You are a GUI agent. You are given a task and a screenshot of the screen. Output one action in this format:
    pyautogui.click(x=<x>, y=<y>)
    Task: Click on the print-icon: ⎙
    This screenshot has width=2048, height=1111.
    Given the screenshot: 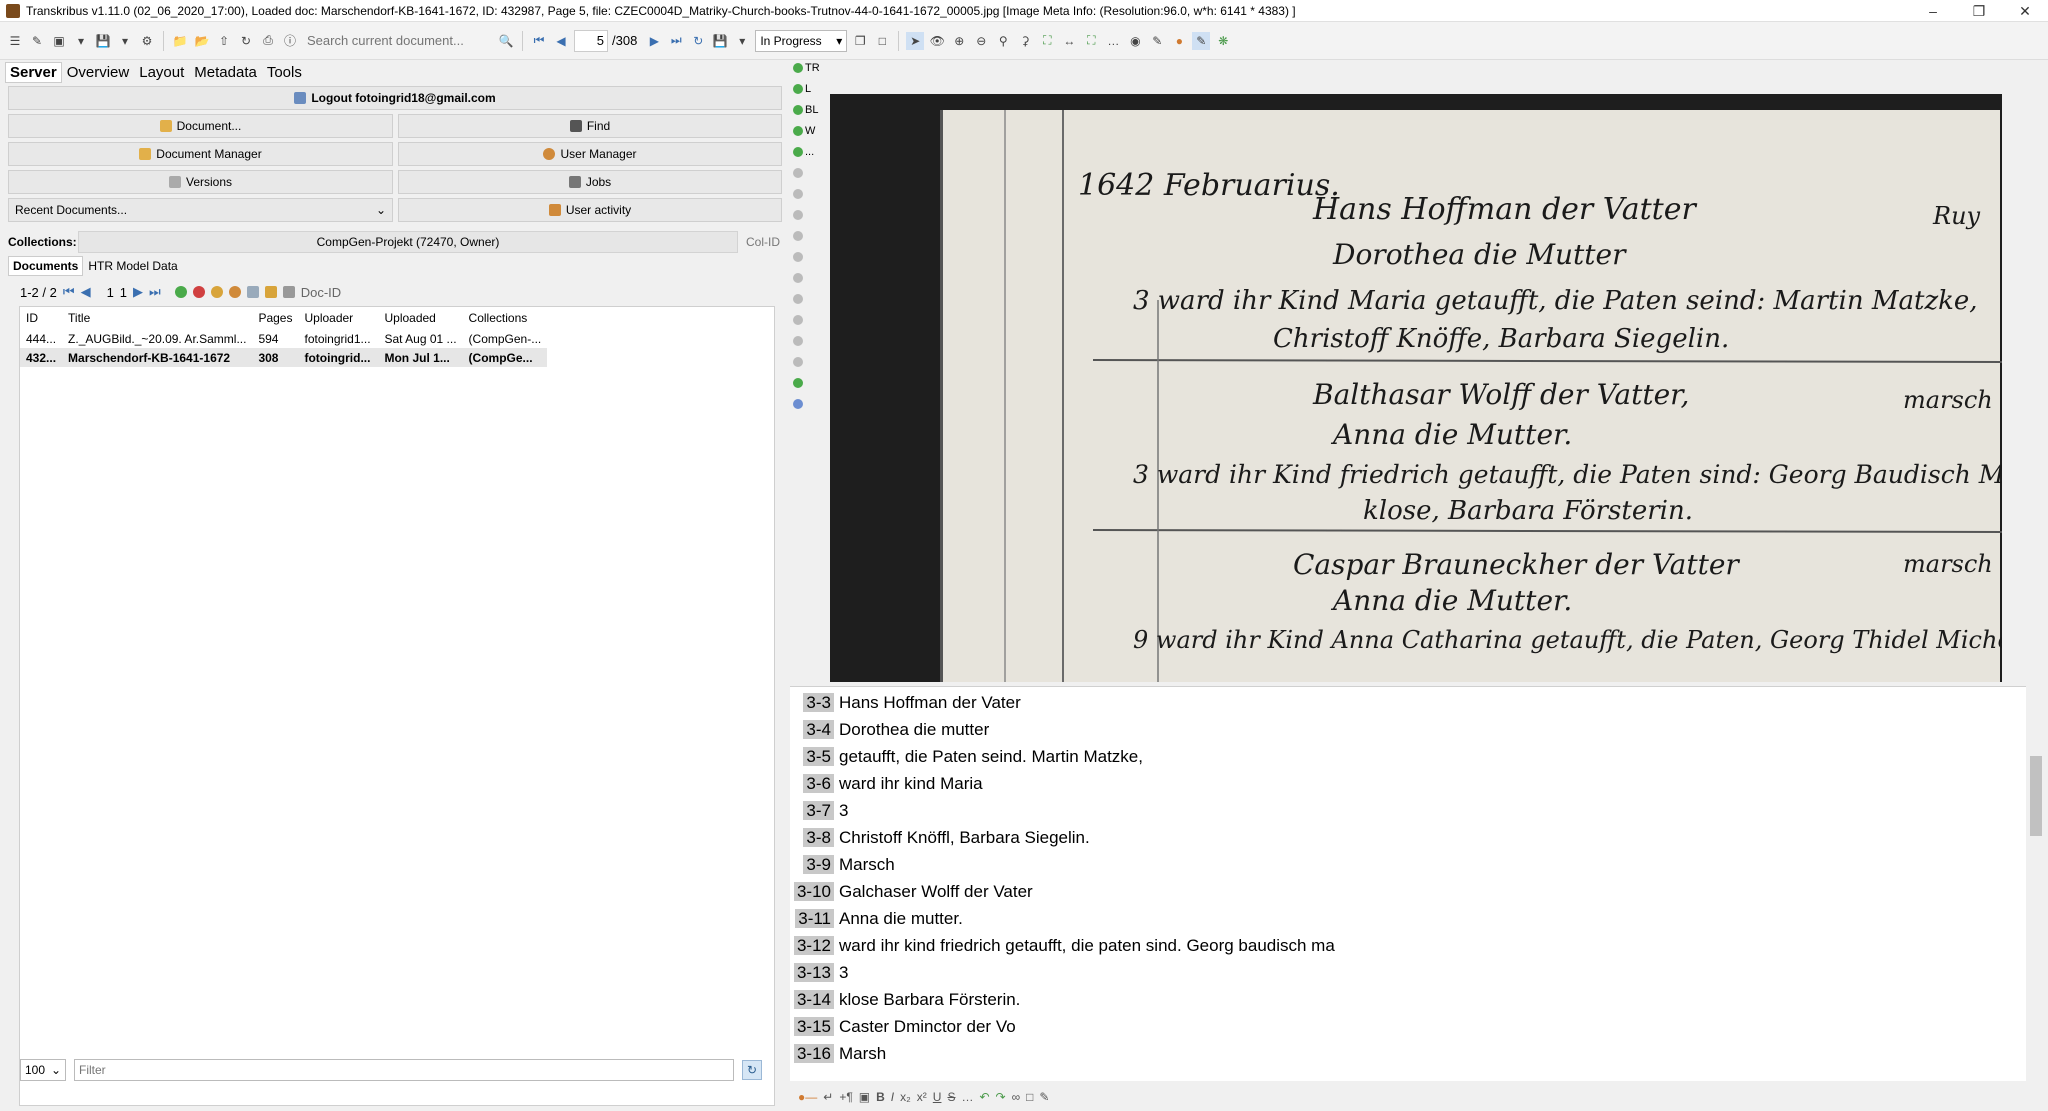 What is the action you would take?
    pyautogui.click(x=268, y=41)
    